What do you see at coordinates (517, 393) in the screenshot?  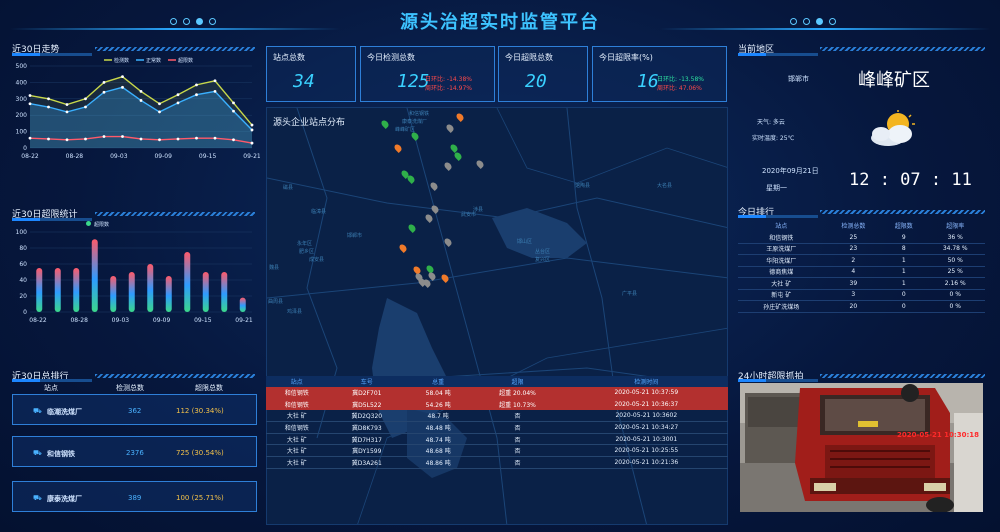 I see `cell-over: 超重 20.04%` at bounding box center [517, 393].